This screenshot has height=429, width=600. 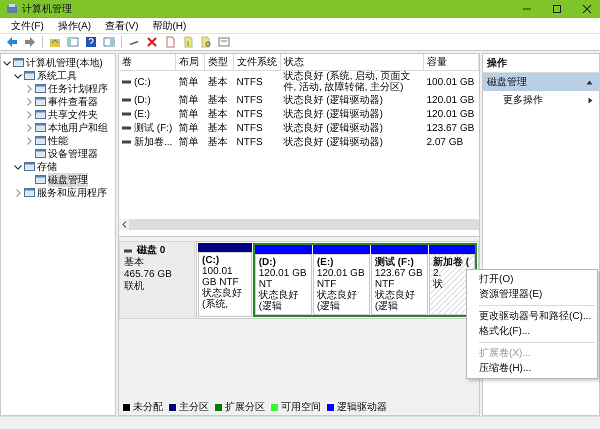 I want to click on table-cell: (C:), so click(x=142, y=82).